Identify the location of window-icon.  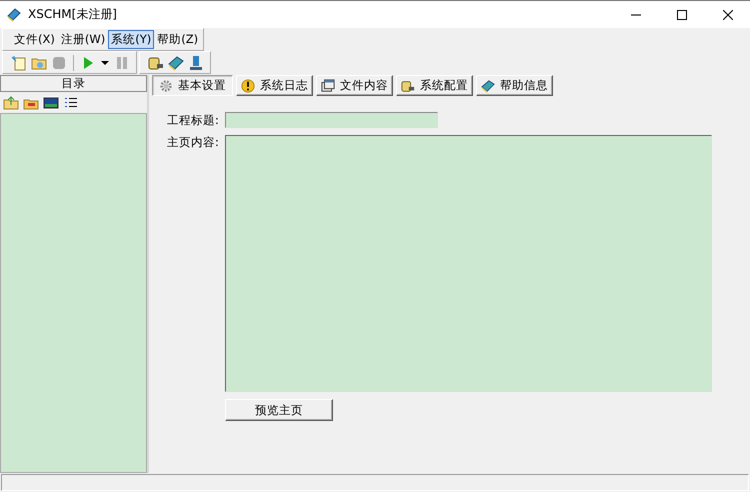
(328, 85).